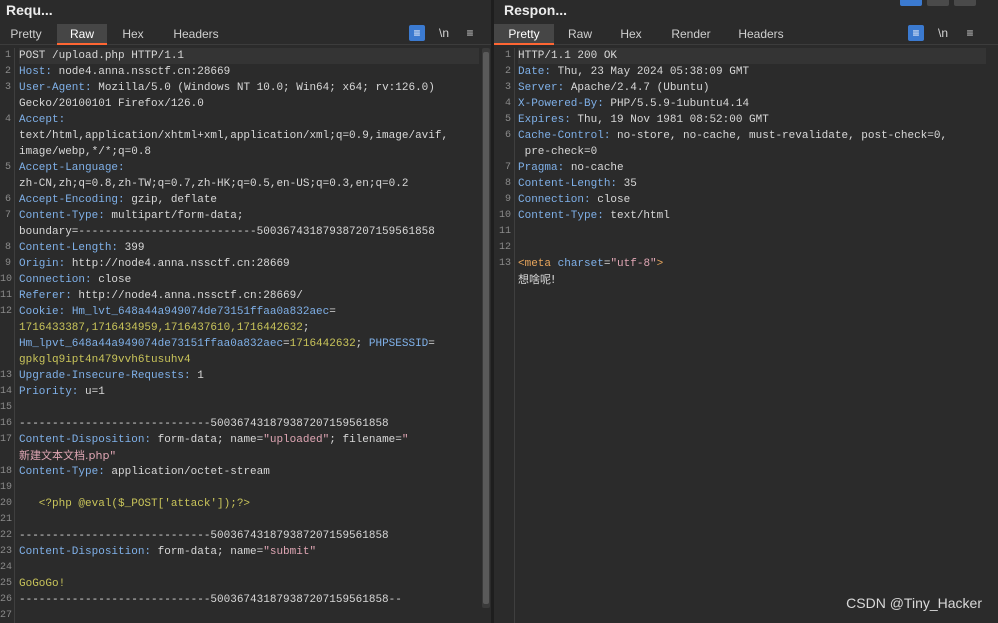 The width and height of the screenshot is (998, 623). What do you see at coordinates (470, 33) in the screenshot?
I see `hamburger-menu-icon: ≡` at bounding box center [470, 33].